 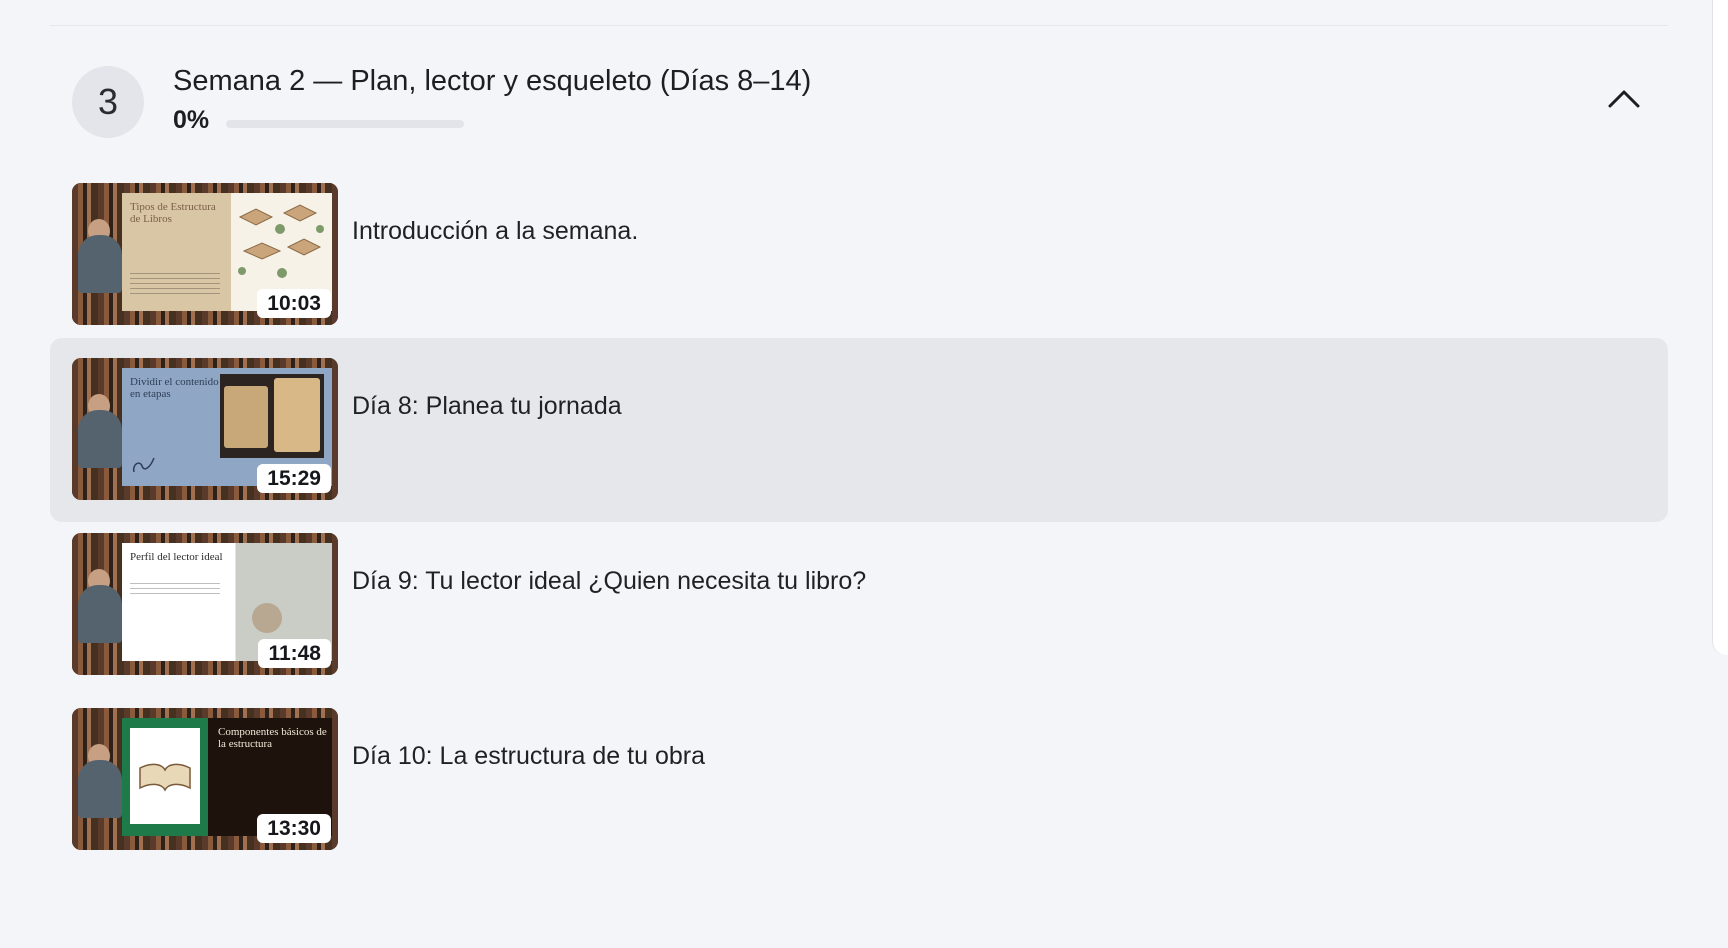 What do you see at coordinates (176, 557) in the screenshot?
I see `slide-text: Perfil del lector ideal` at bounding box center [176, 557].